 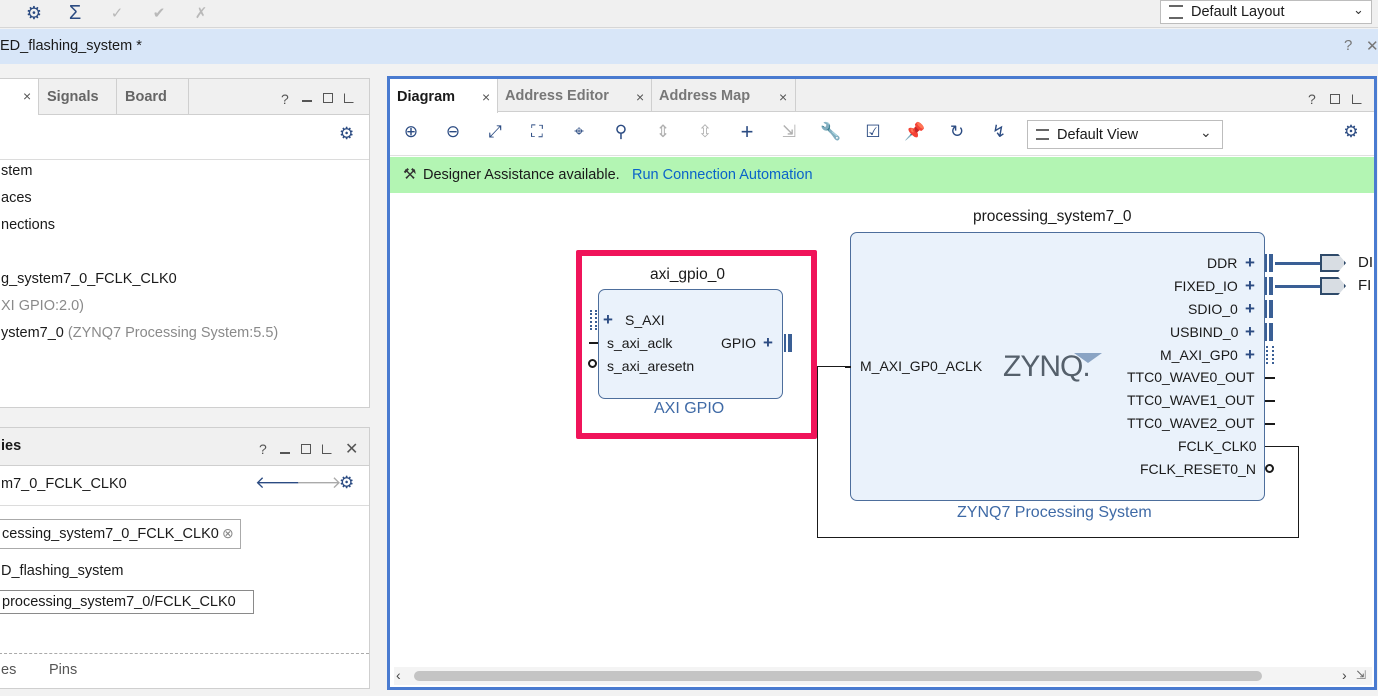 What do you see at coordinates (747, 131) in the screenshot?
I see `add-ip-icon: +` at bounding box center [747, 131].